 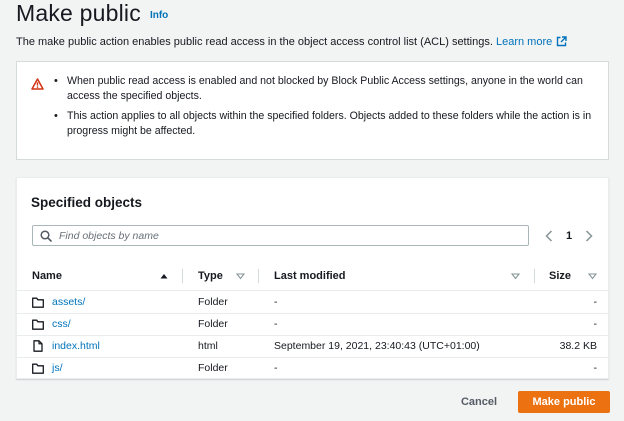 I want to click on warning-triangle-icon, so click(x=37, y=86).